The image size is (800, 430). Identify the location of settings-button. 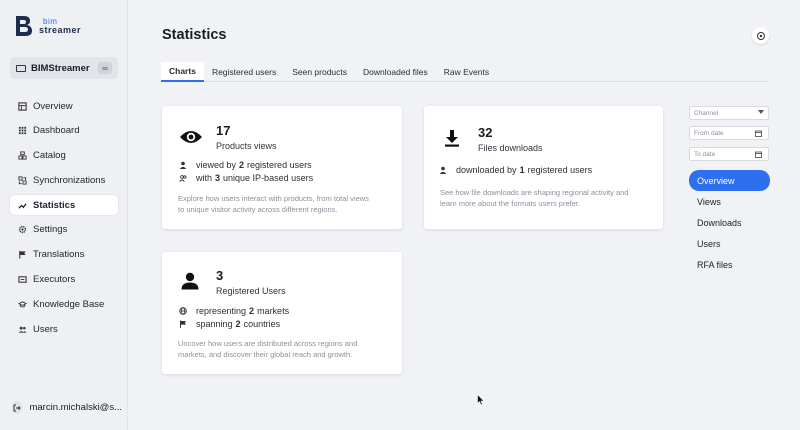
(760, 35).